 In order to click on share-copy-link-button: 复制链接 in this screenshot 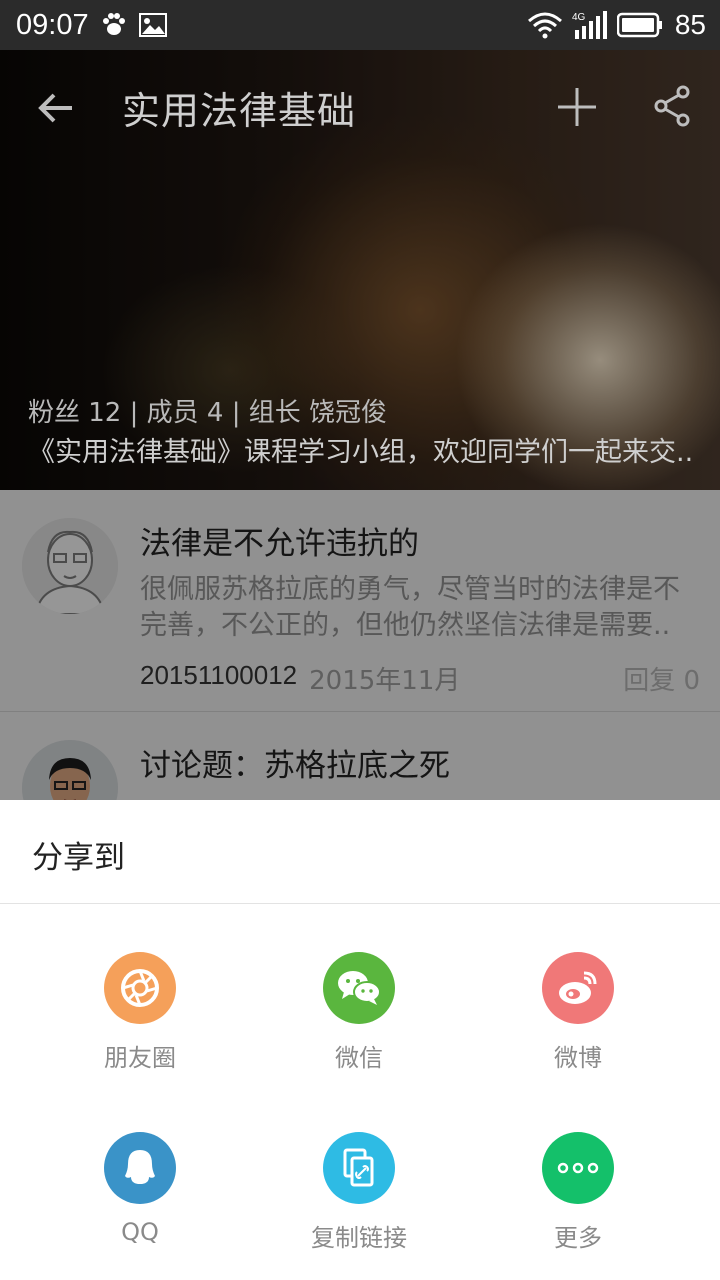, I will do `click(359, 1192)`.